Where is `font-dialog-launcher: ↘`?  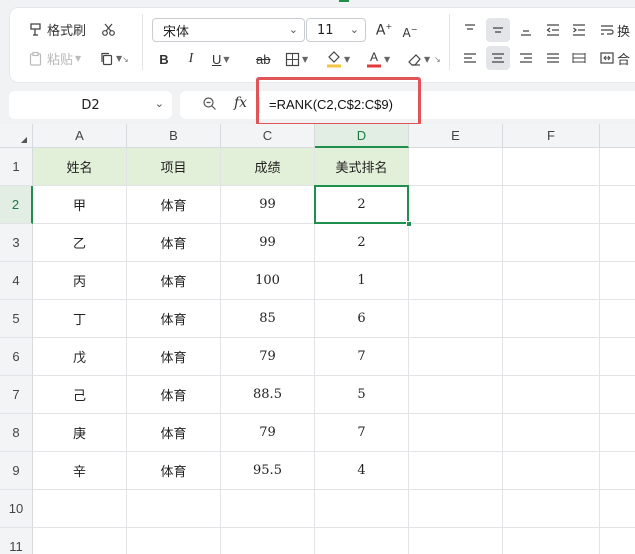
font-dialog-launcher: ↘ is located at coordinates (437, 59).